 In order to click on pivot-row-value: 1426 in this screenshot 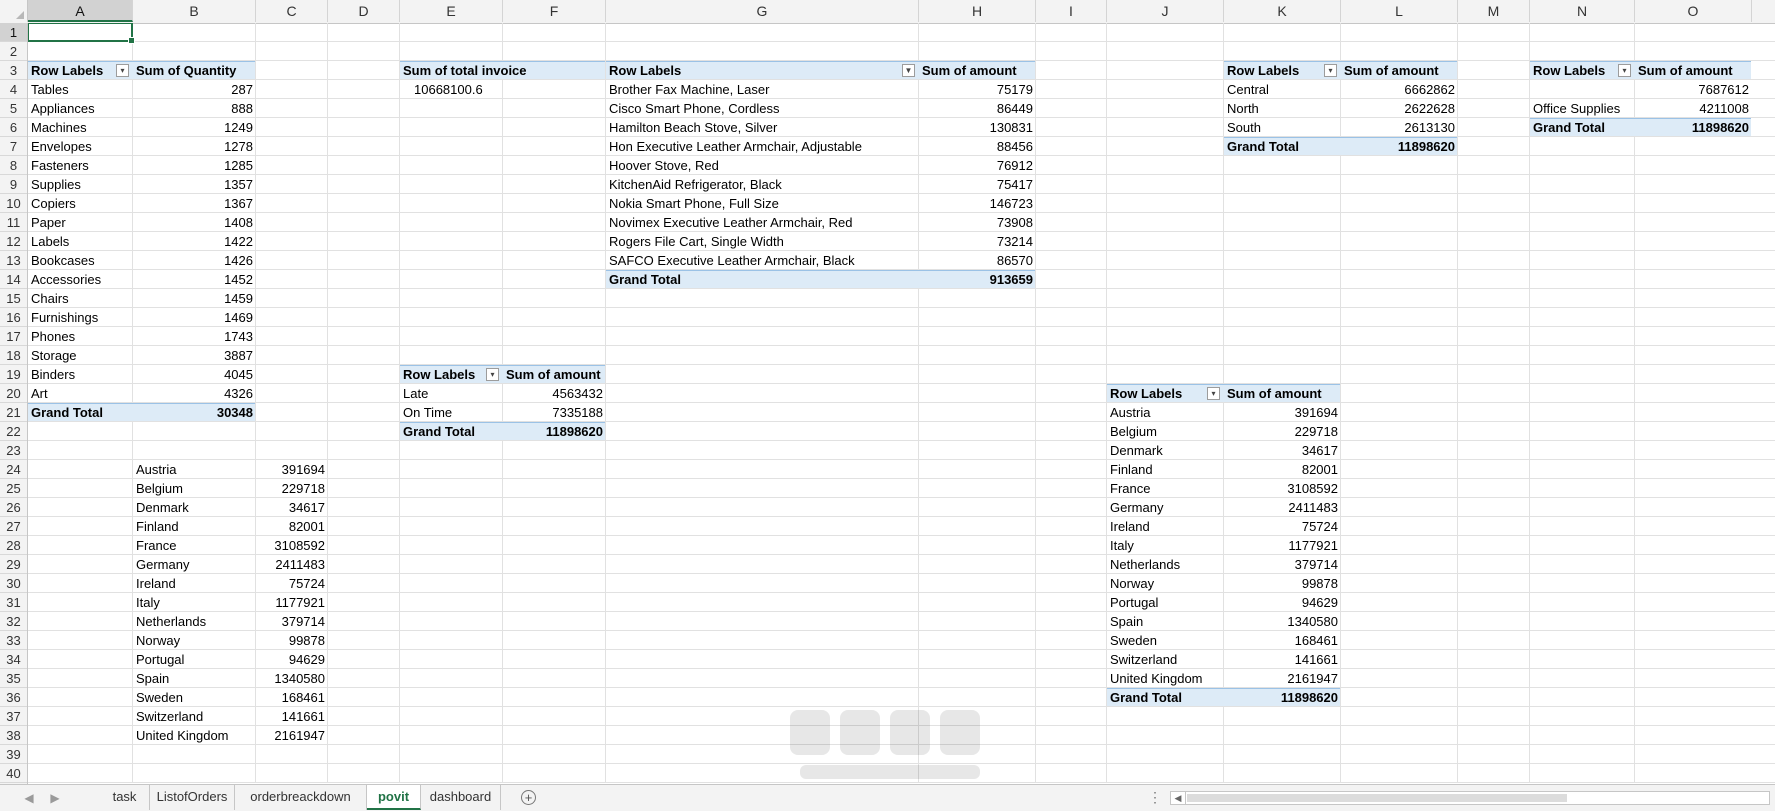, I will do `click(194, 260)`.